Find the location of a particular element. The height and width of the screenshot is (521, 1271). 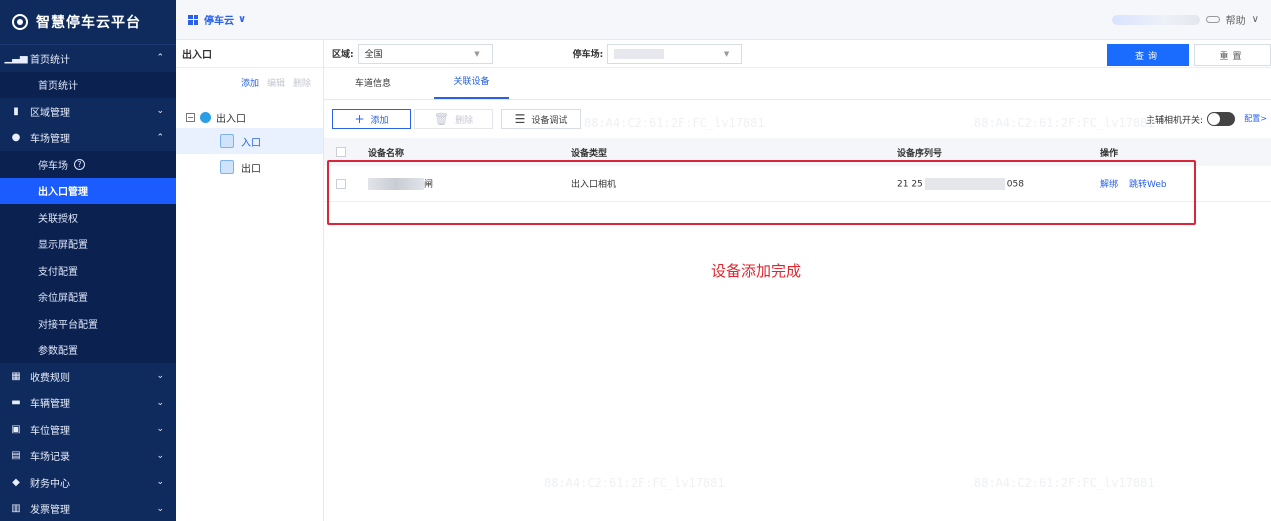

area-label: 区域: is located at coordinates (343, 55).